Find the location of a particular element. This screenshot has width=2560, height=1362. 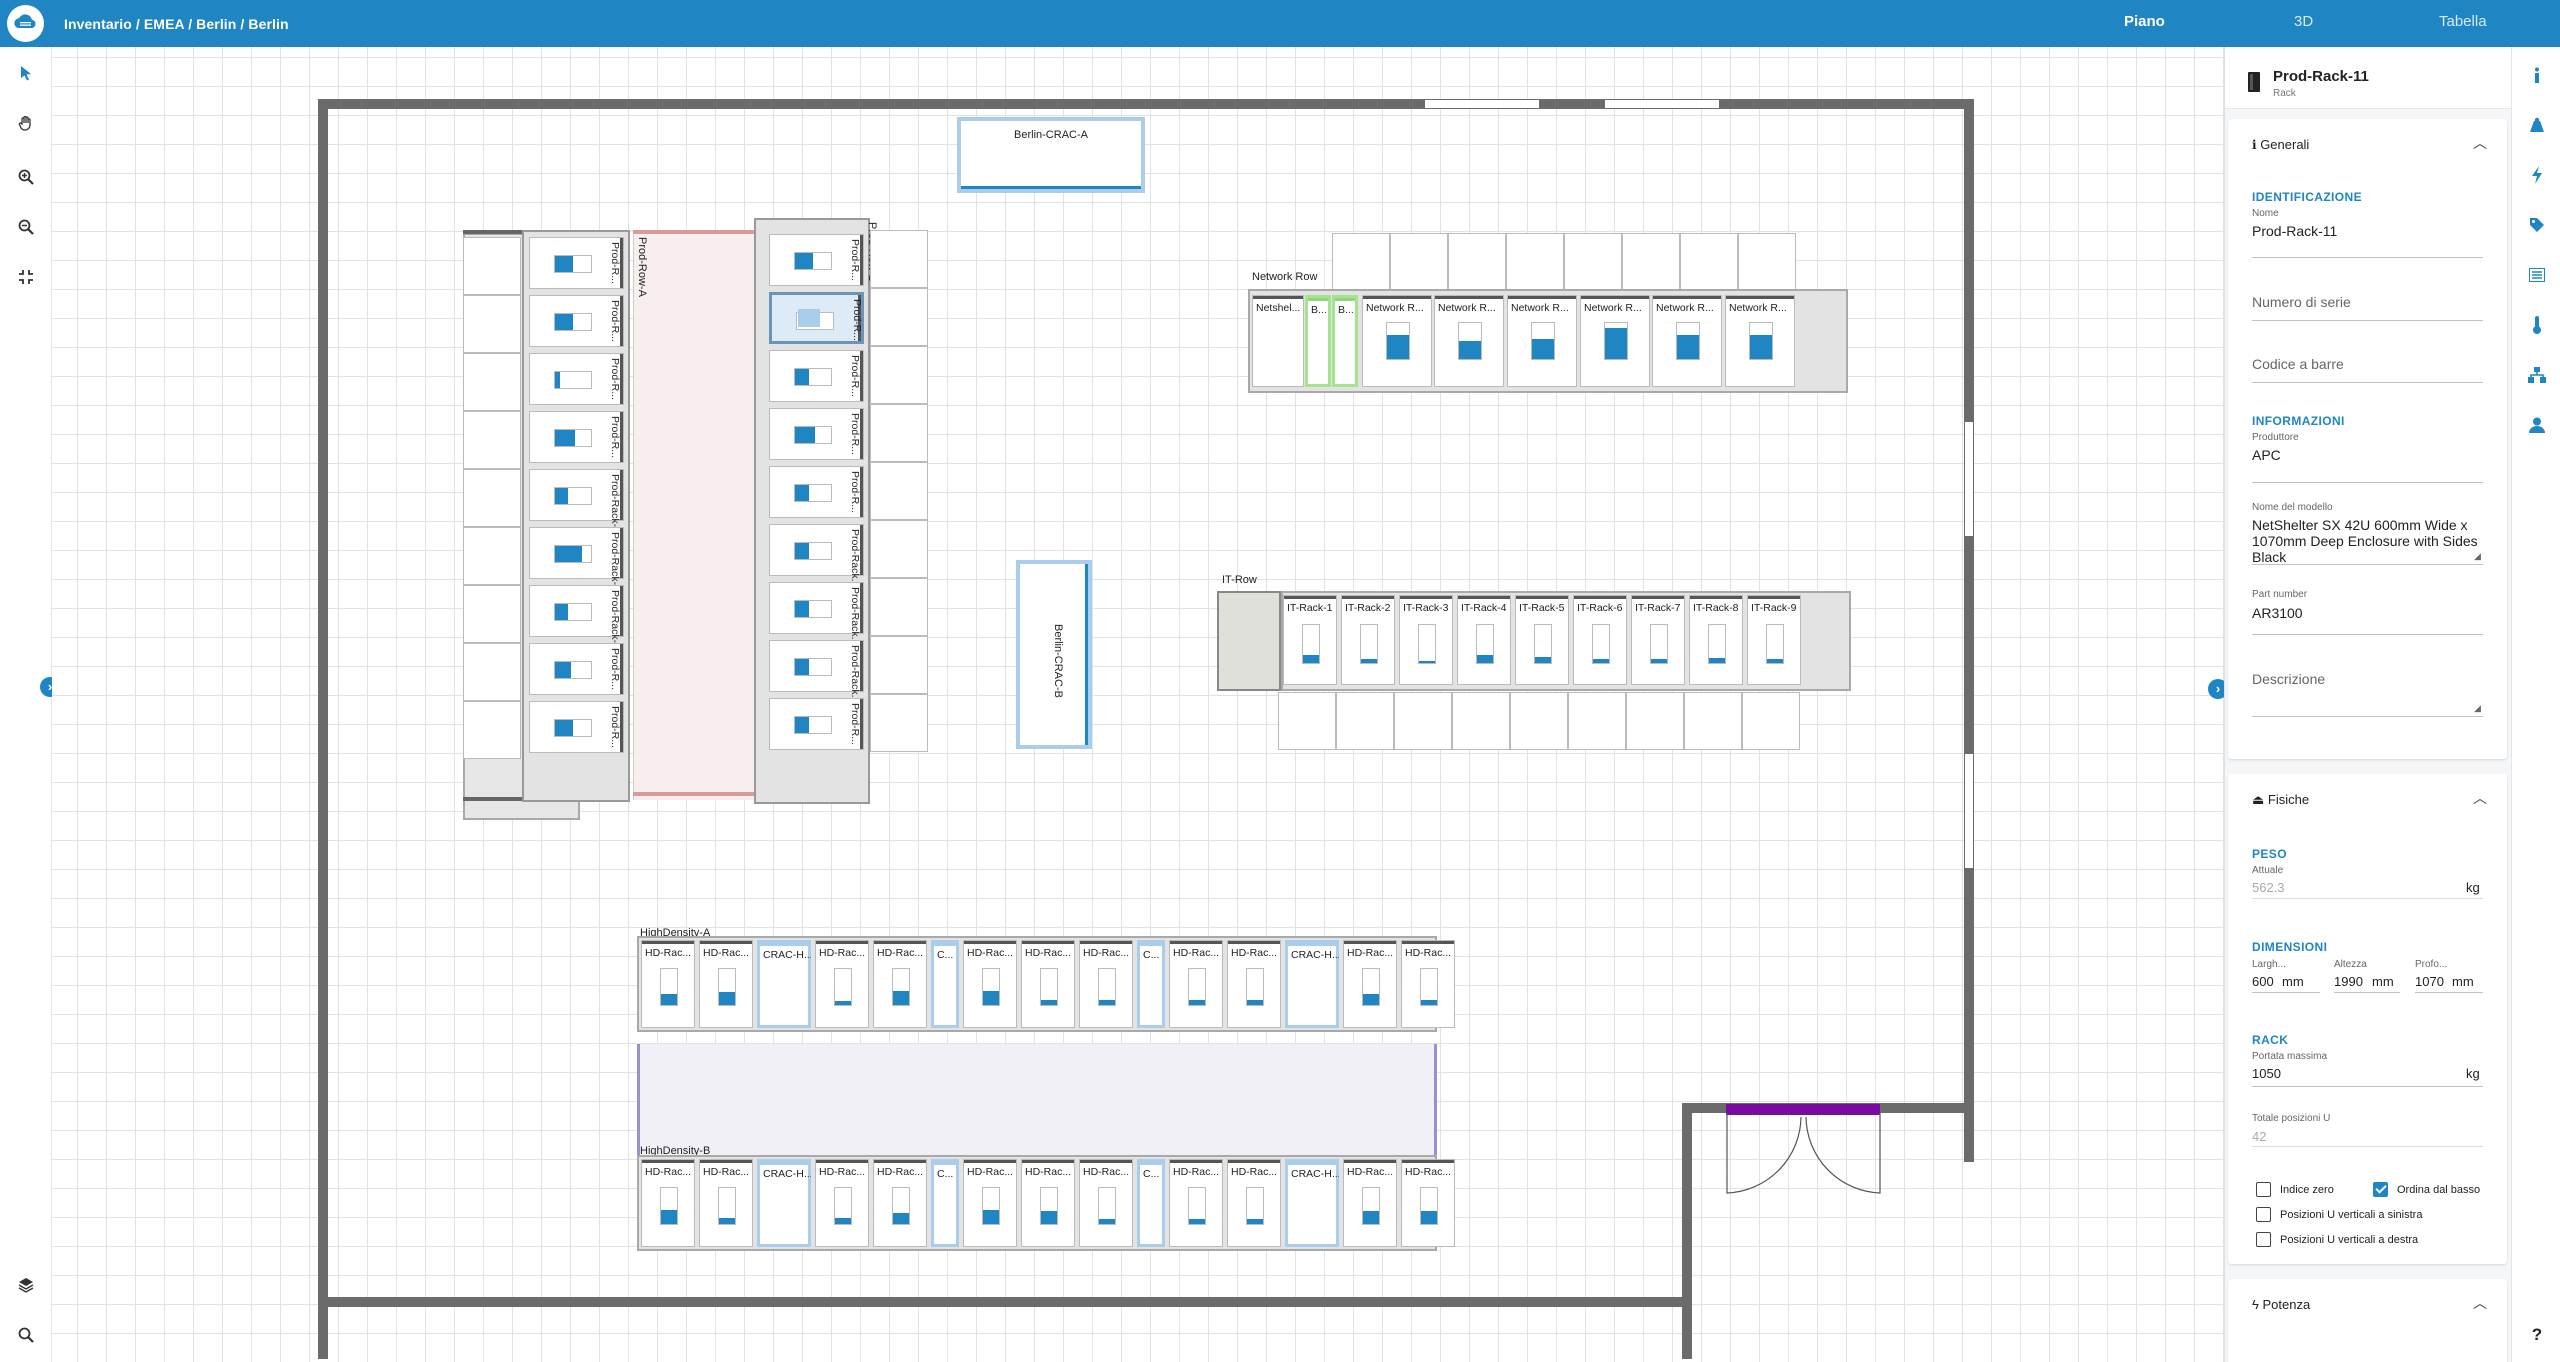

rack: IT-Rack-2 is located at coordinates (1368, 640).